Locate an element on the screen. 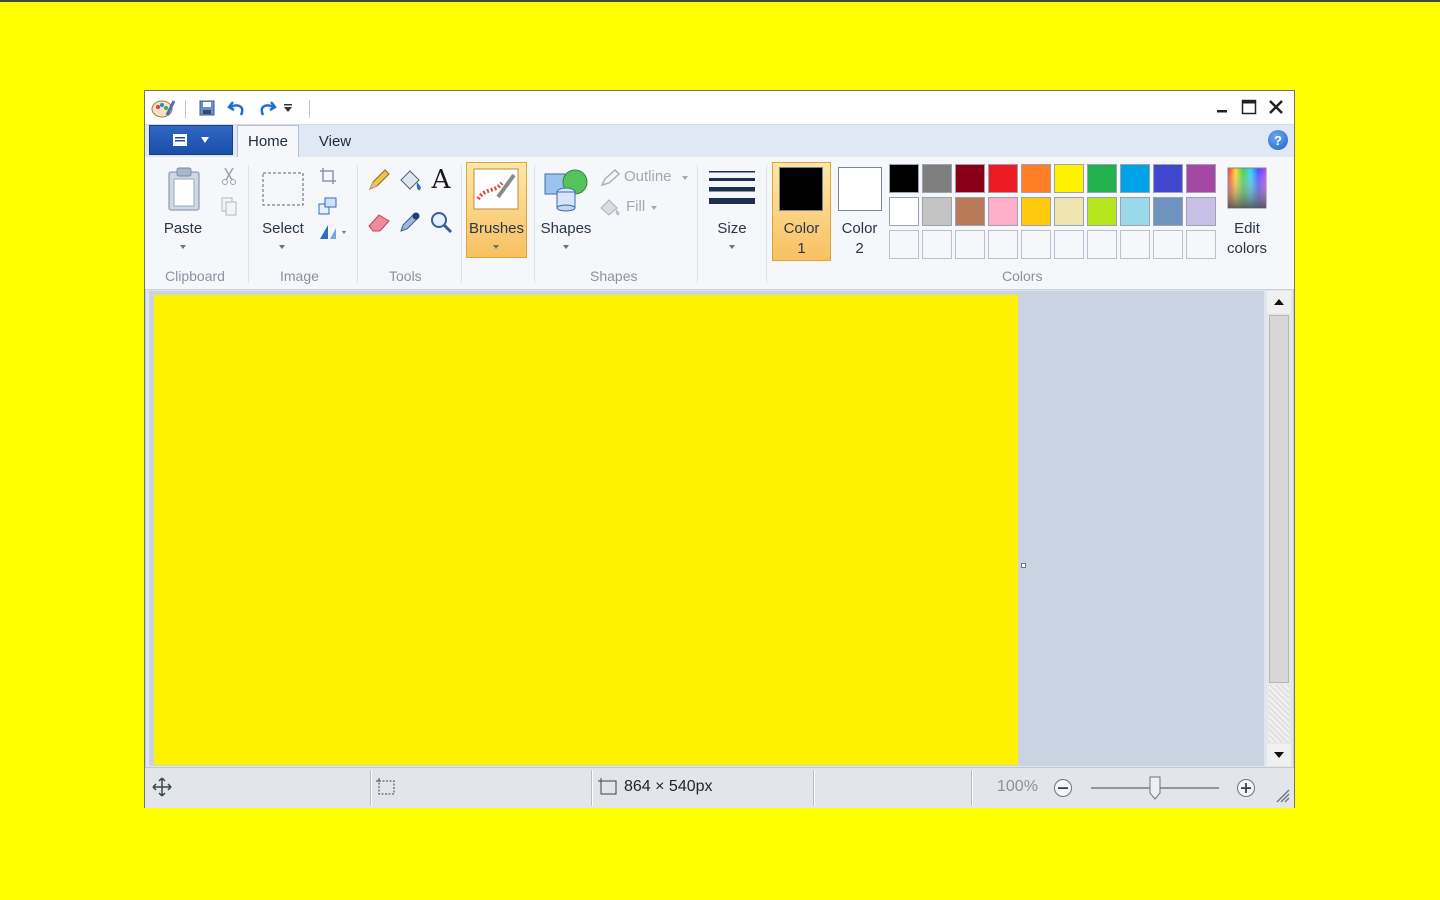 Image resolution: width=1440 pixels, height=900 pixels. scissors-icon is located at coordinates (229, 176).